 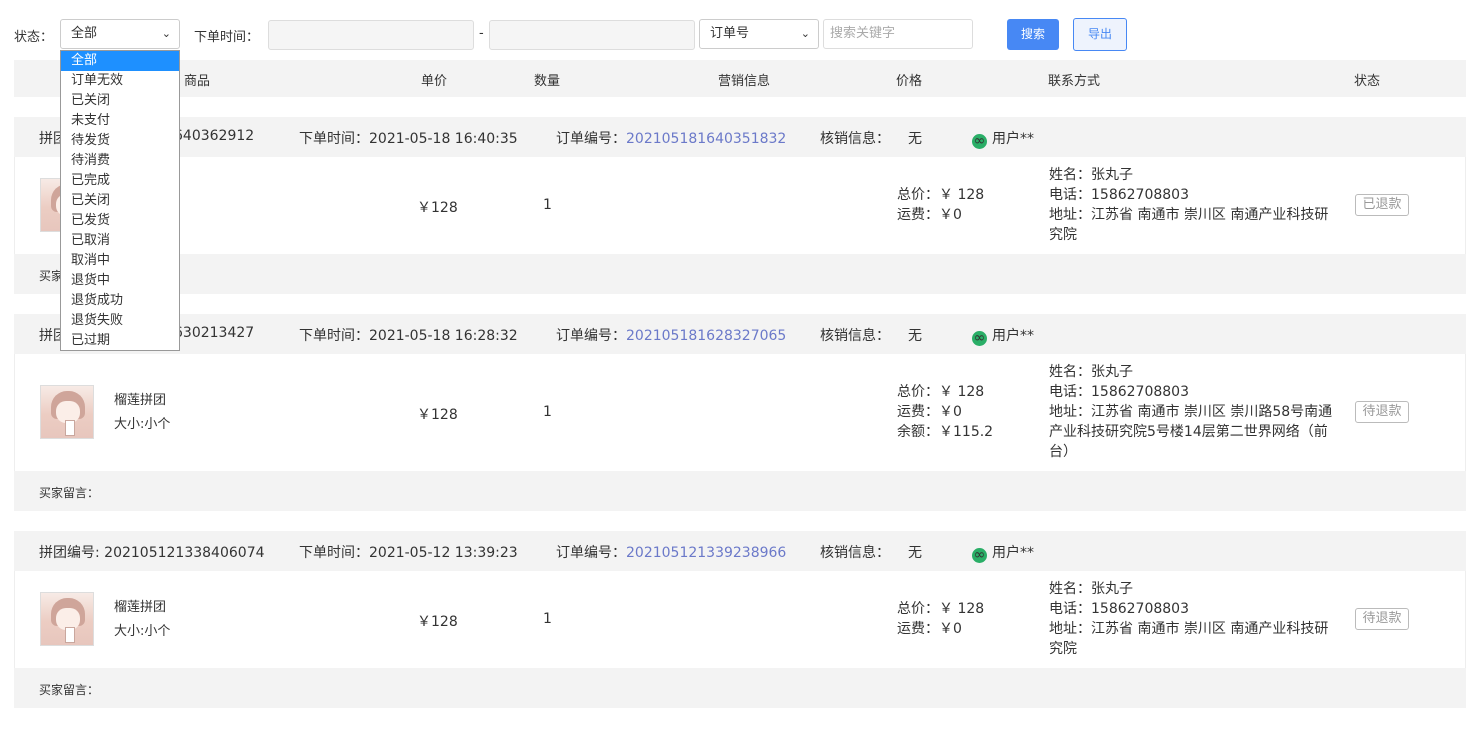 What do you see at coordinates (730, 33) in the screenshot?
I see `search-field-value: 订单号` at bounding box center [730, 33].